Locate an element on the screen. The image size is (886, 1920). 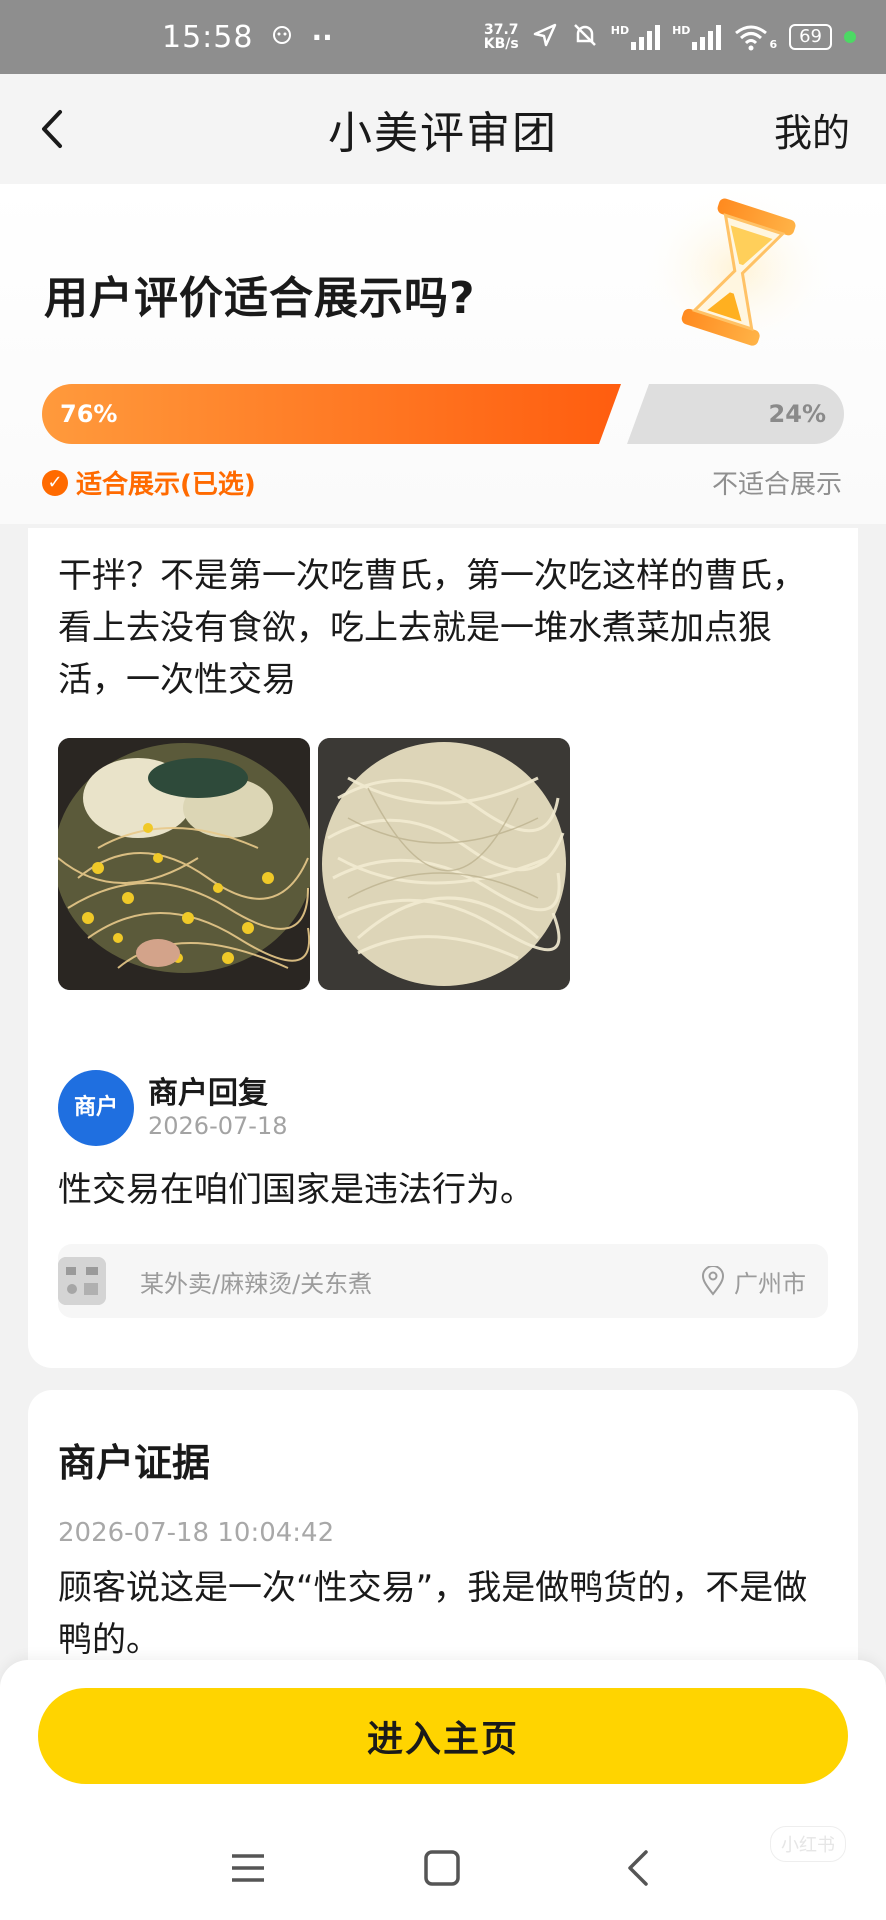
merchant-reply-text: 性交易在咱们国家是违法行为。 is located at coordinates (296, 1190).